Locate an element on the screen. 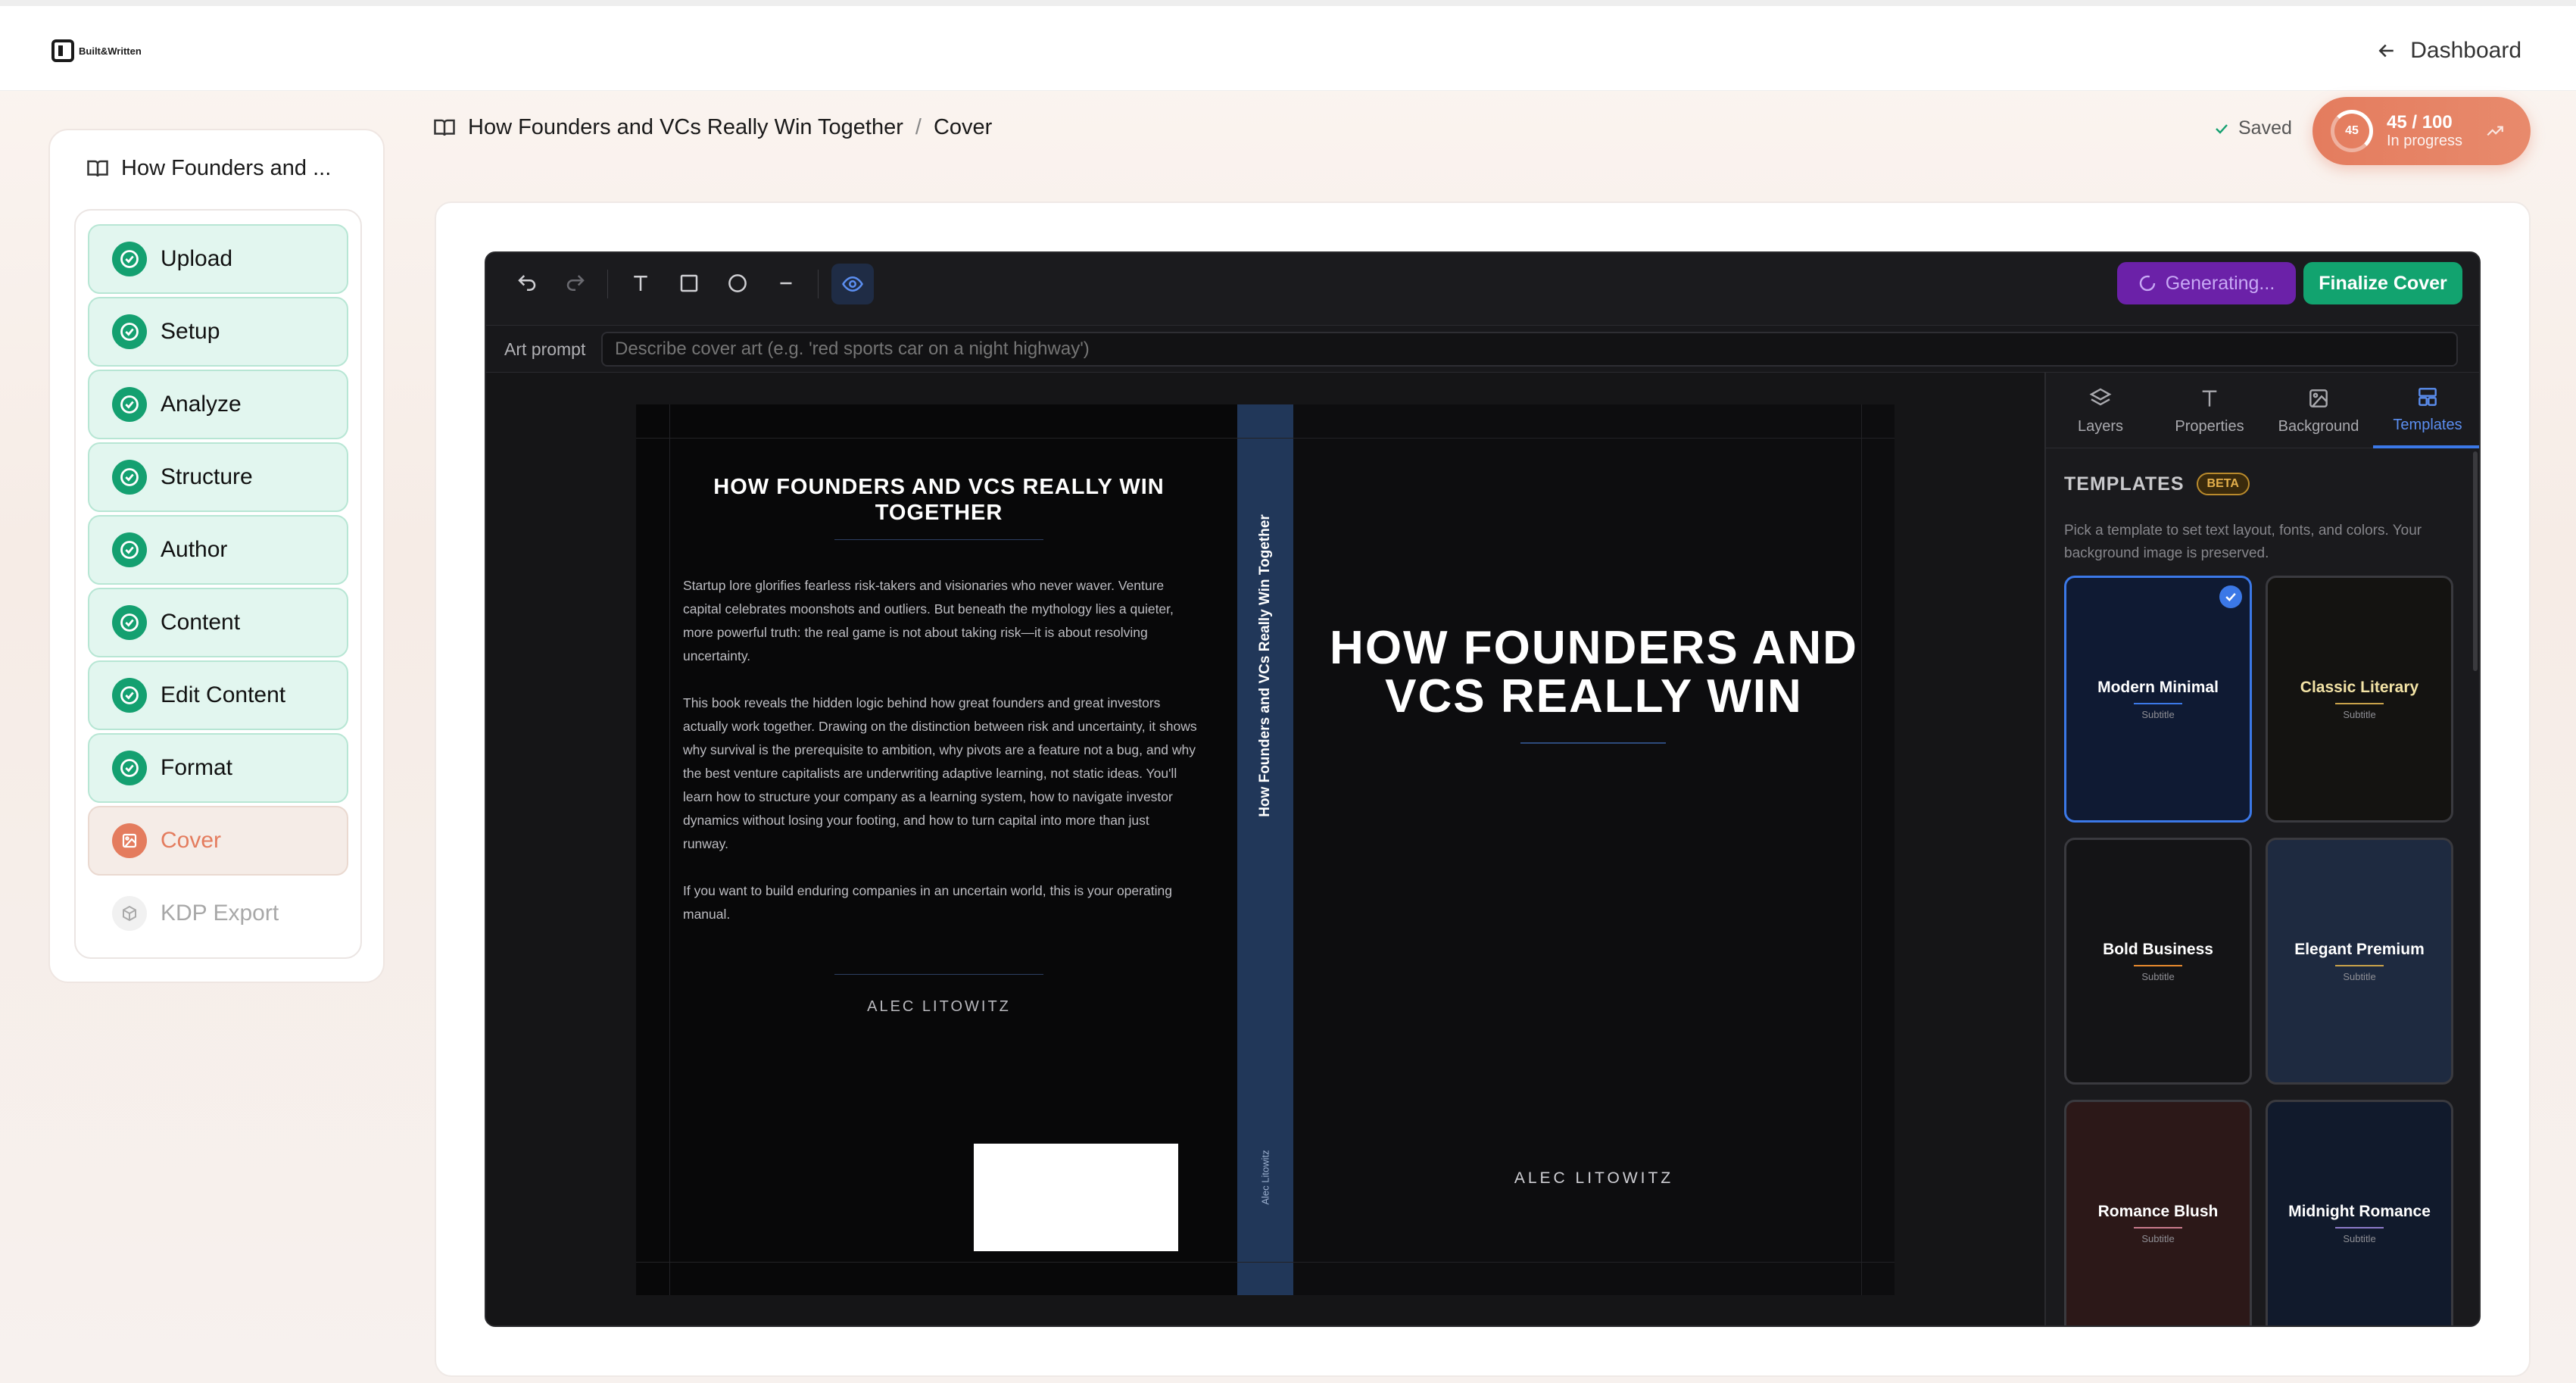 This screenshot has height=1383, width=2576. logo-text: Built&Written is located at coordinates (110, 51).